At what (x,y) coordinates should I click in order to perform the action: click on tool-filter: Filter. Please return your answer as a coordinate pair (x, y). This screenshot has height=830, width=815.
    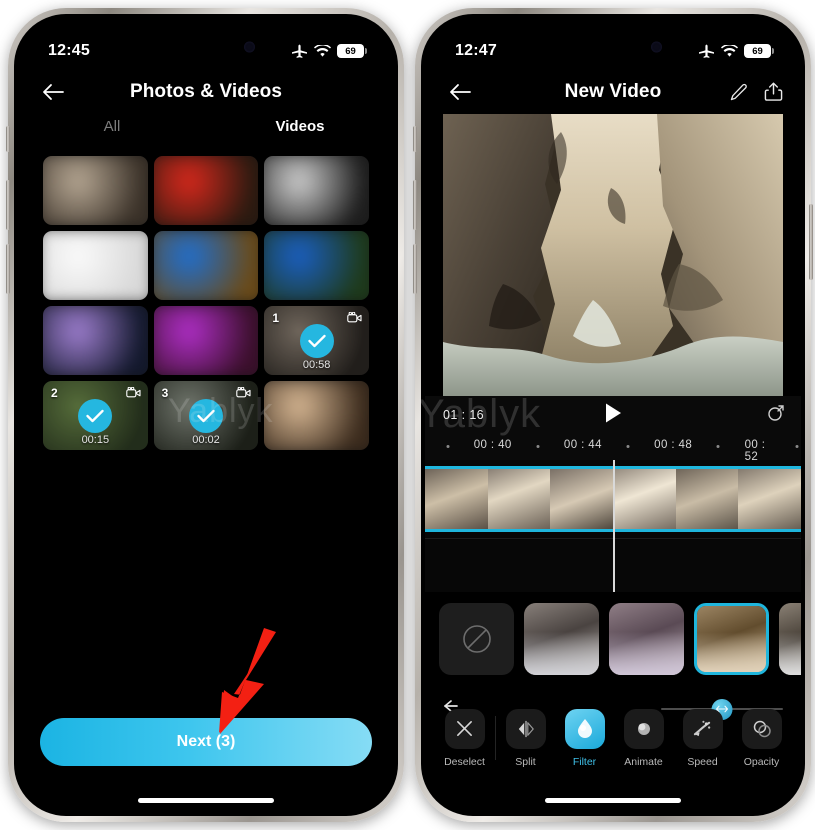
    Looking at the image, I should click on (585, 738).